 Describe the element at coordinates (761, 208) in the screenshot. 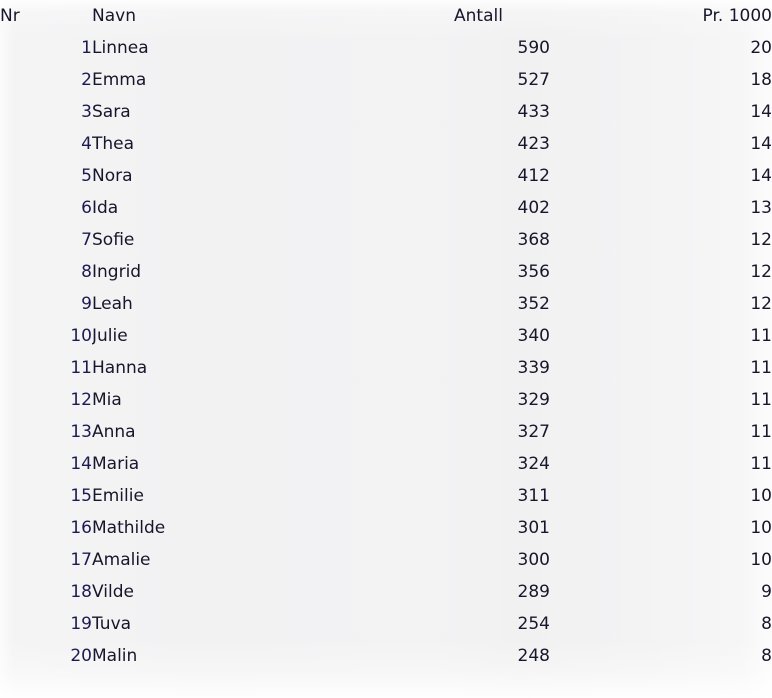

I see `cell-pr1000: 13` at that location.